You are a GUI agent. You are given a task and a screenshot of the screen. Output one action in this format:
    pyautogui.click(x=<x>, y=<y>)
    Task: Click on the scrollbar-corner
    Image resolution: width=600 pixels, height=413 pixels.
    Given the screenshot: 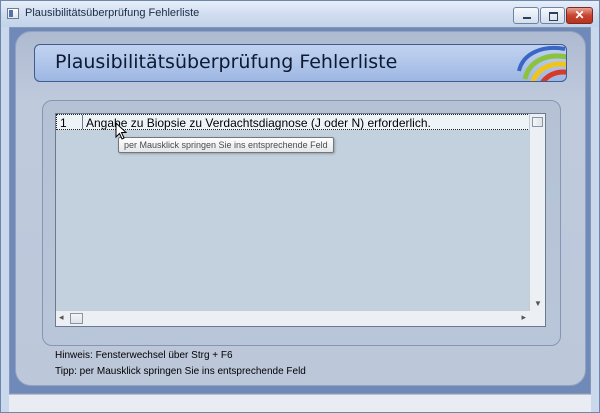 What is the action you would take?
    pyautogui.click(x=537, y=318)
    